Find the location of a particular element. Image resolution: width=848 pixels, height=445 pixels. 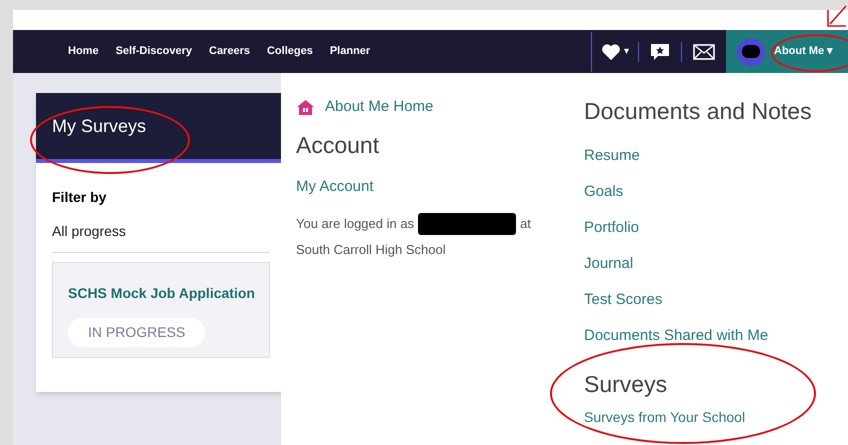

card-title: My Surveys is located at coordinates (99, 126).